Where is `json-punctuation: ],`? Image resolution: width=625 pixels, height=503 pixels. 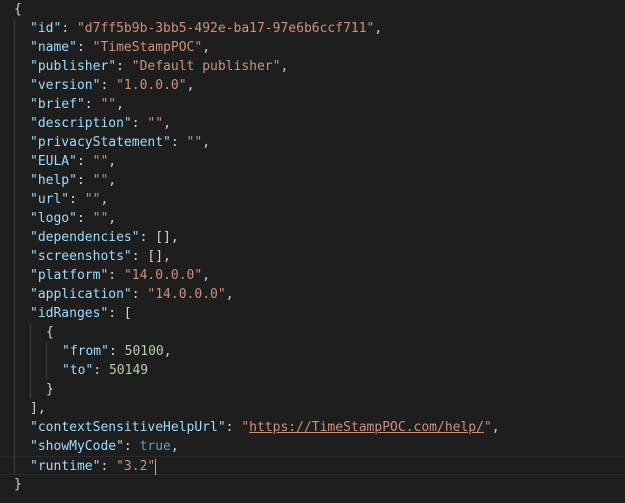
json-punctuation: ], is located at coordinates (38, 408).